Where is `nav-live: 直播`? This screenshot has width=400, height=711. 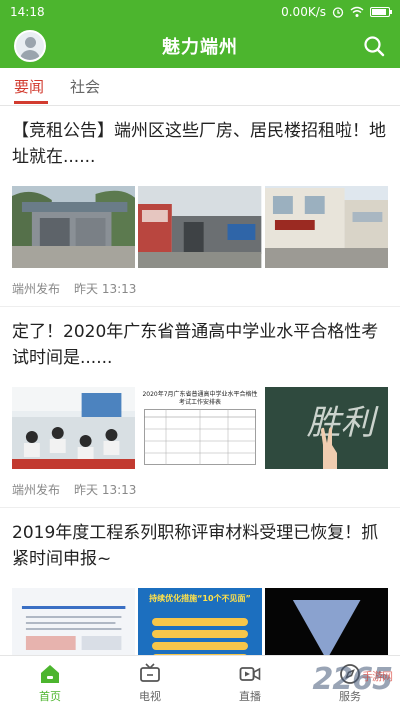 nav-live: 直播 is located at coordinates (250, 683).